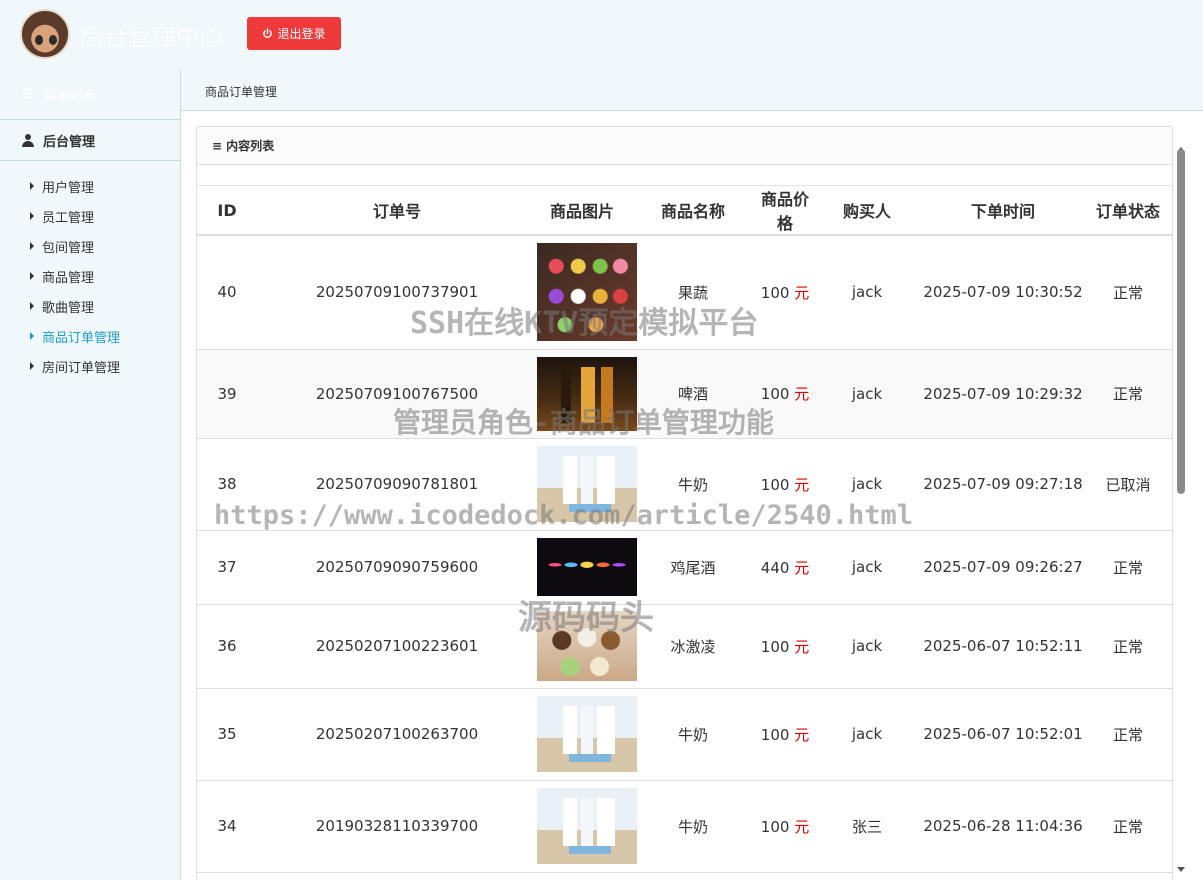 This screenshot has height=880, width=1203. I want to click on cell-time: 2025-06-07 10:52:01, so click(1003, 734).